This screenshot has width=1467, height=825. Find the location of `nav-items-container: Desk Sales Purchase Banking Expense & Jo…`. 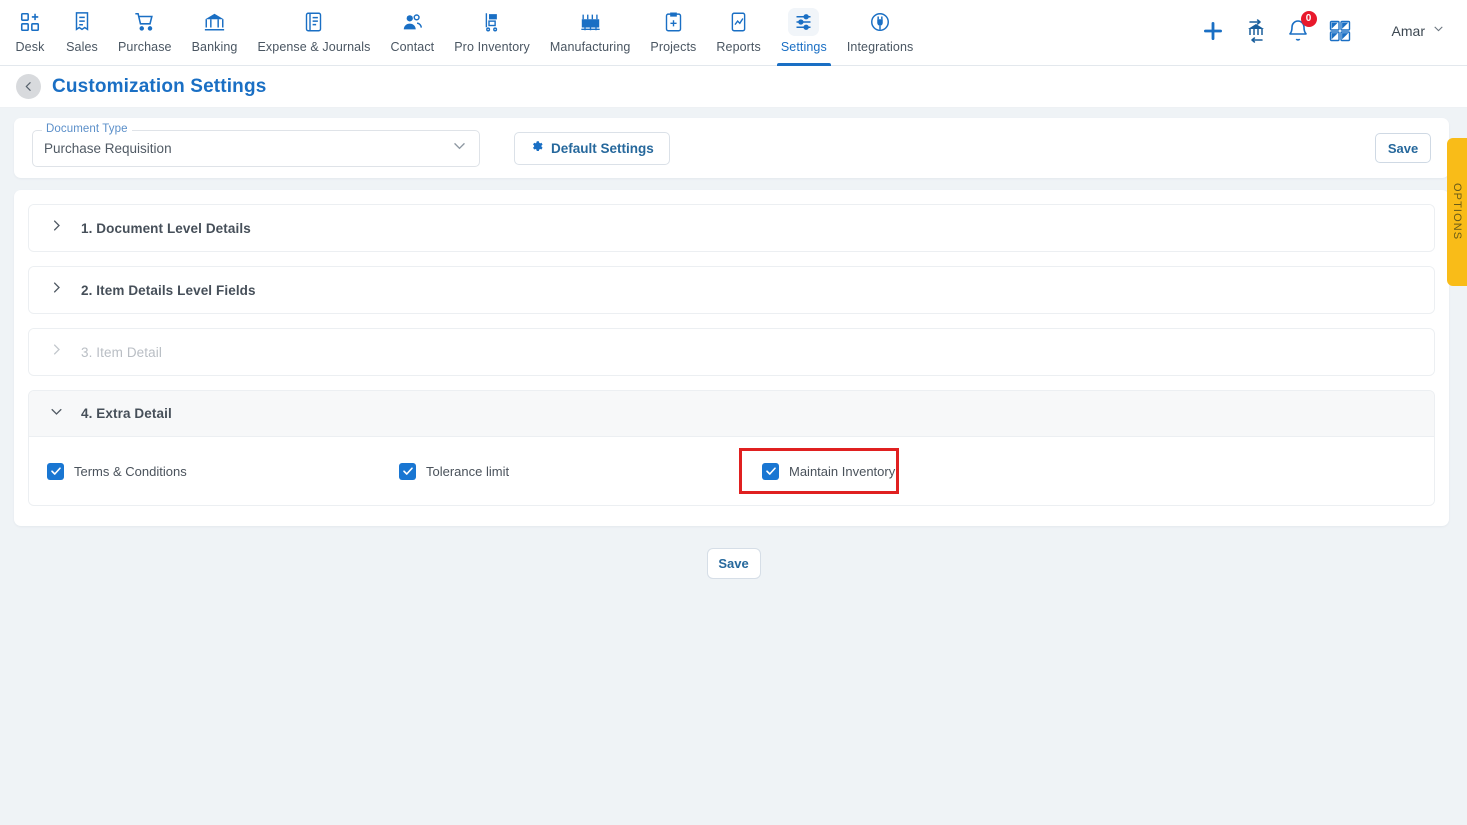

nav-items-container: Desk Sales Purchase Banking Expense & Jo… is located at coordinates (461, 33).